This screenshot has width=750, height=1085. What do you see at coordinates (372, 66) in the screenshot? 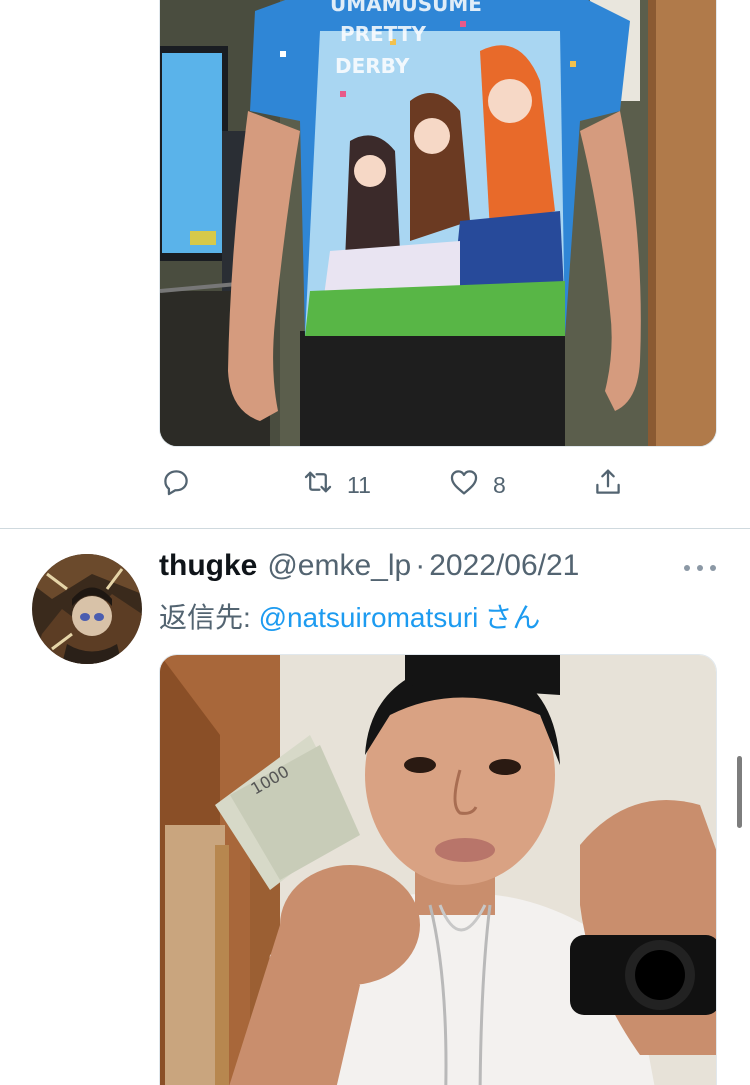
I see `svg-text: DERBY` at bounding box center [372, 66].